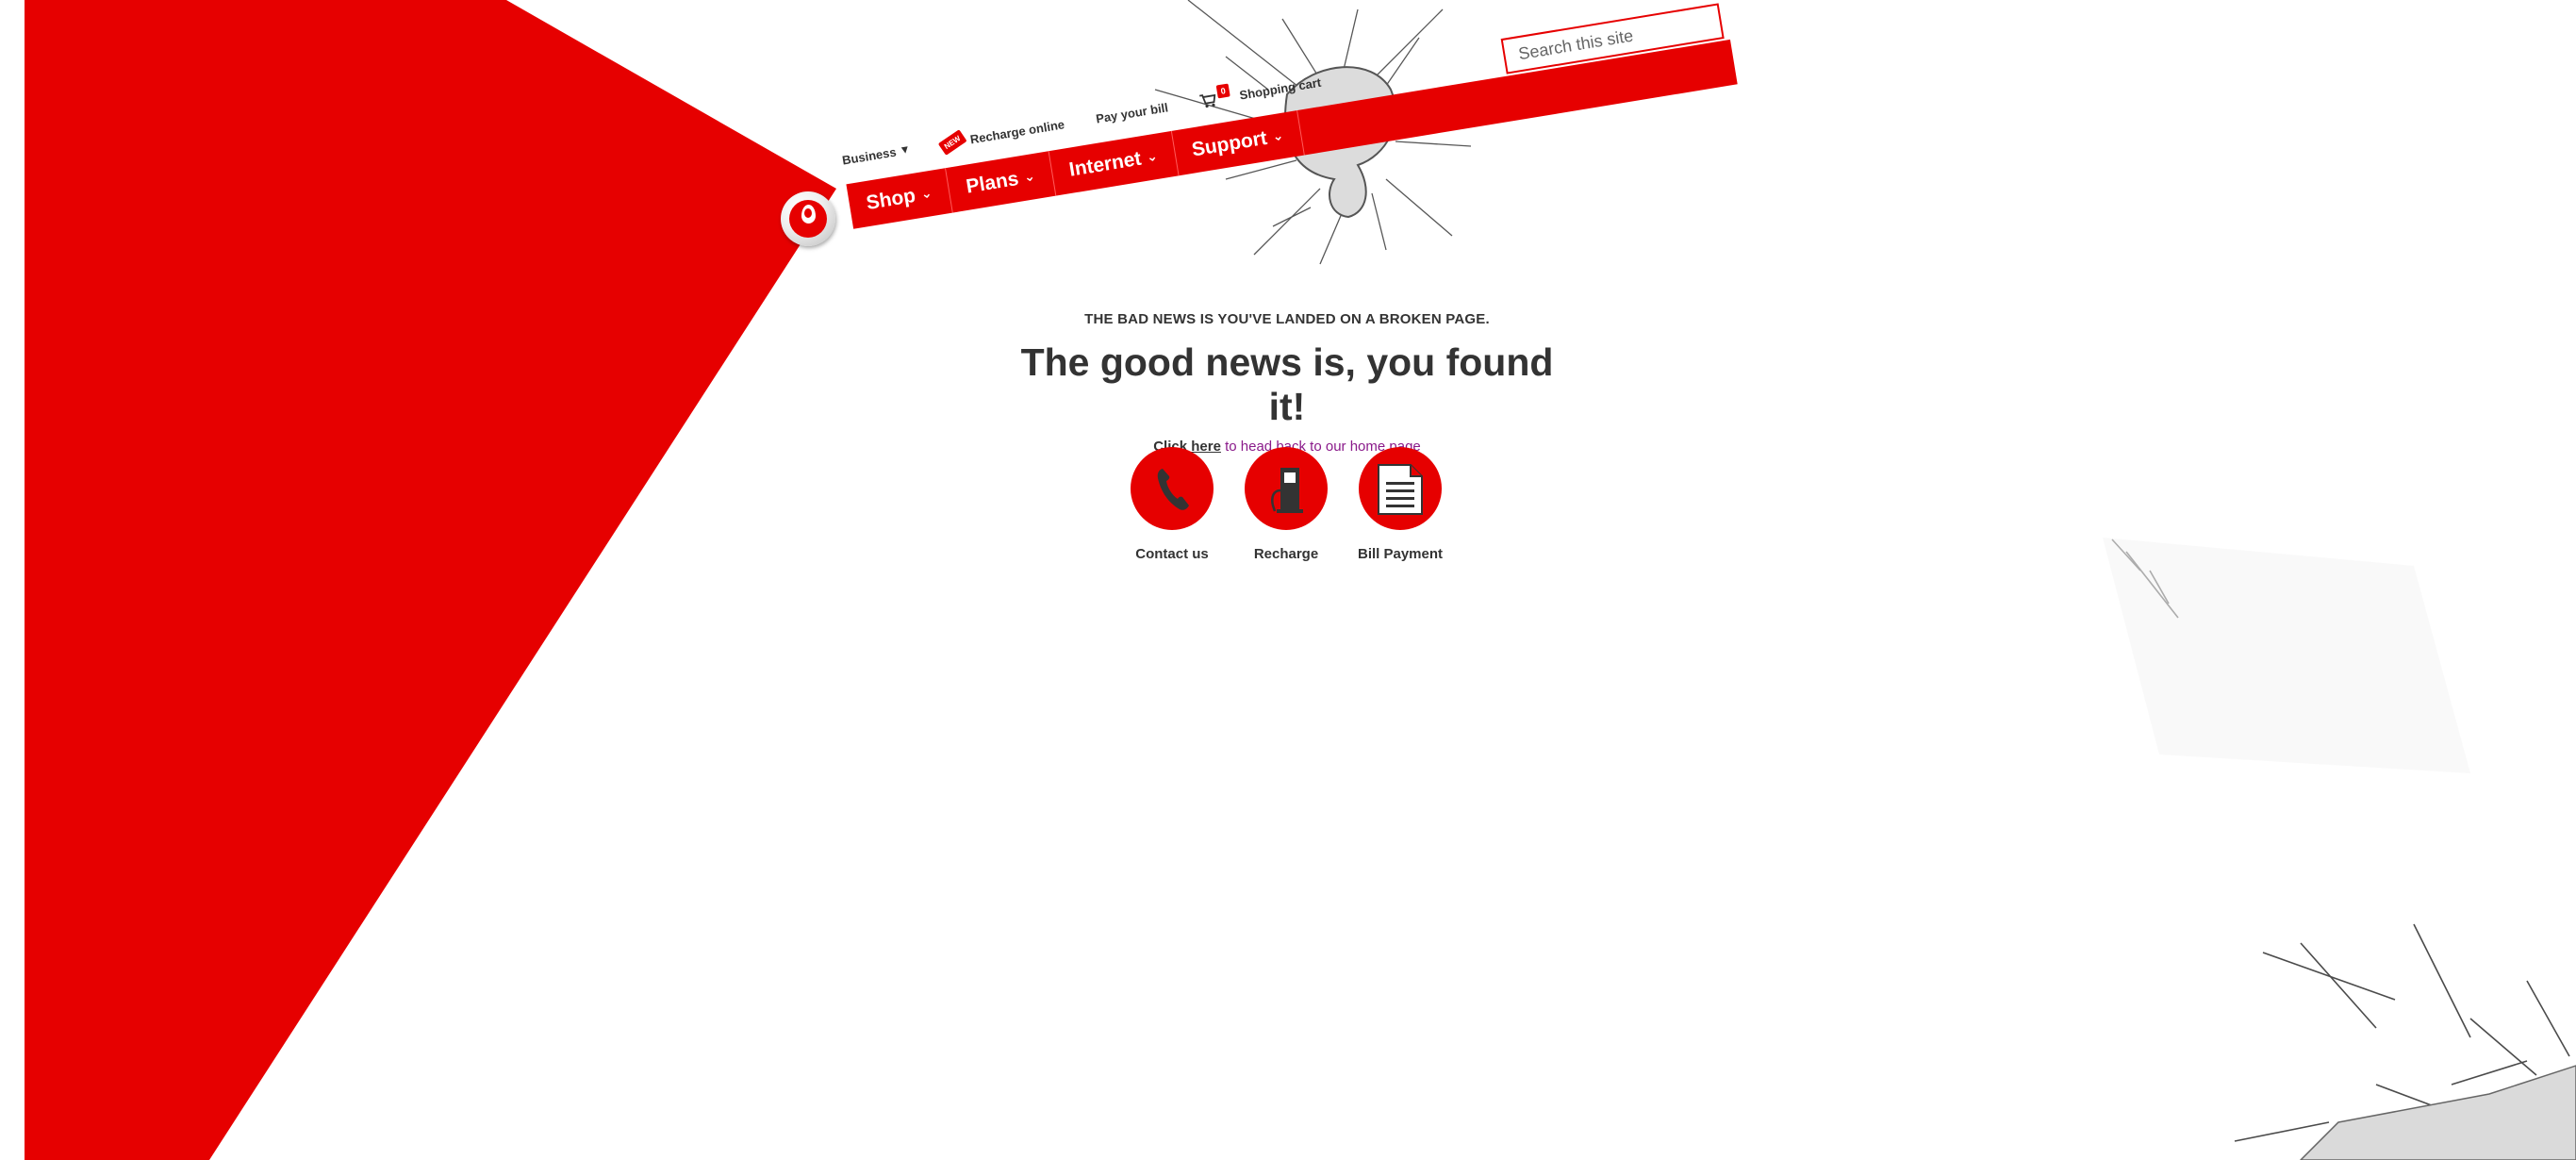  I want to click on nav-item-plans: Plans ⌄, so click(1001, 182).